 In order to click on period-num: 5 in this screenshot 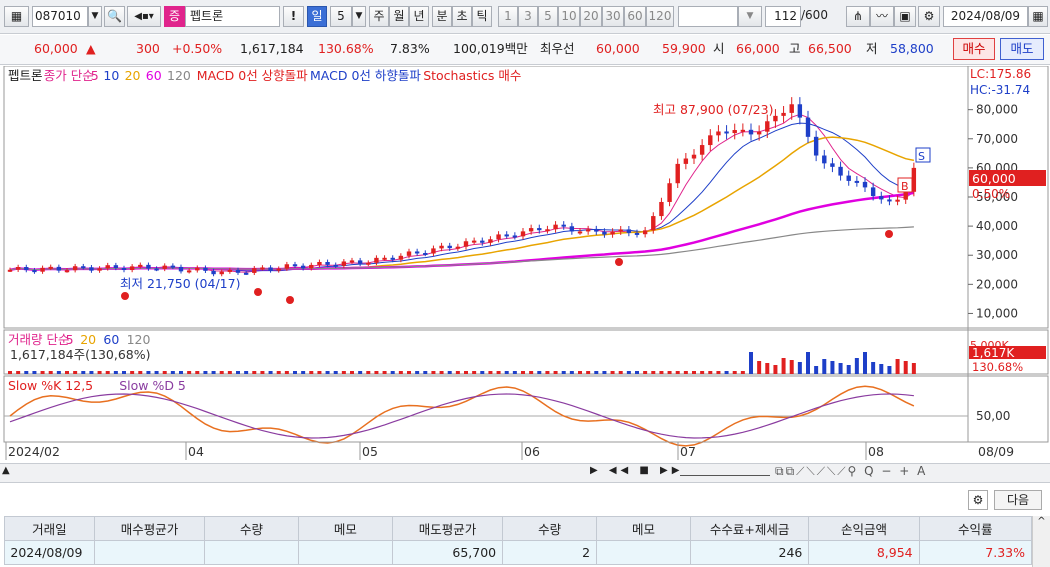, I will do `click(341, 16)`.